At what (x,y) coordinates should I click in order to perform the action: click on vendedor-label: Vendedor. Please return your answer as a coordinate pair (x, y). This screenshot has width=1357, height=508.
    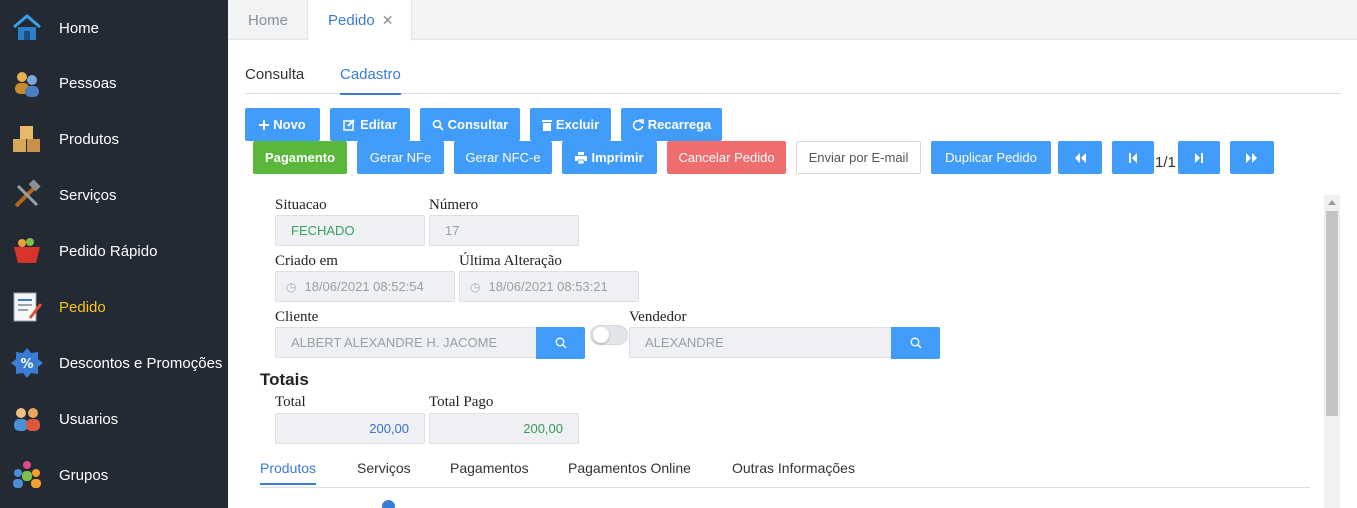
    Looking at the image, I should click on (658, 317).